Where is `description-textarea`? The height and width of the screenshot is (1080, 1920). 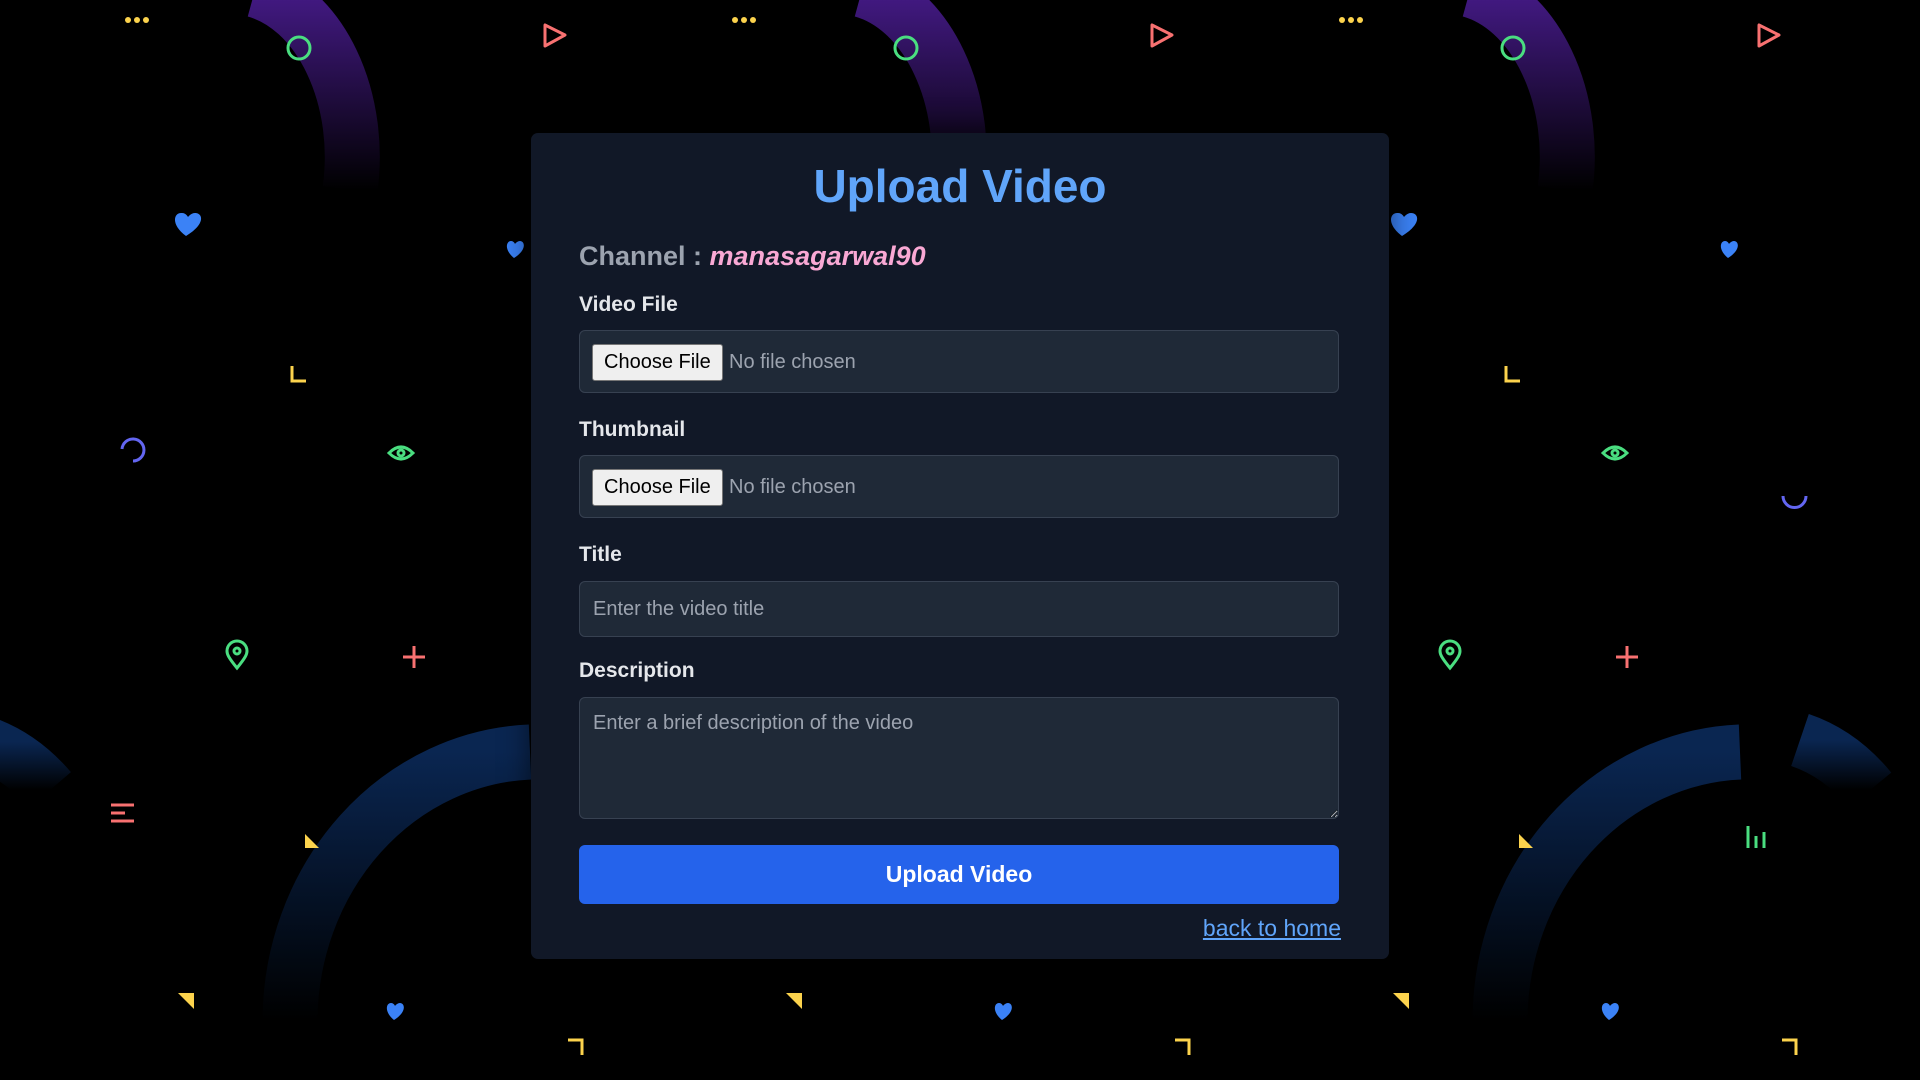 description-textarea is located at coordinates (959, 758).